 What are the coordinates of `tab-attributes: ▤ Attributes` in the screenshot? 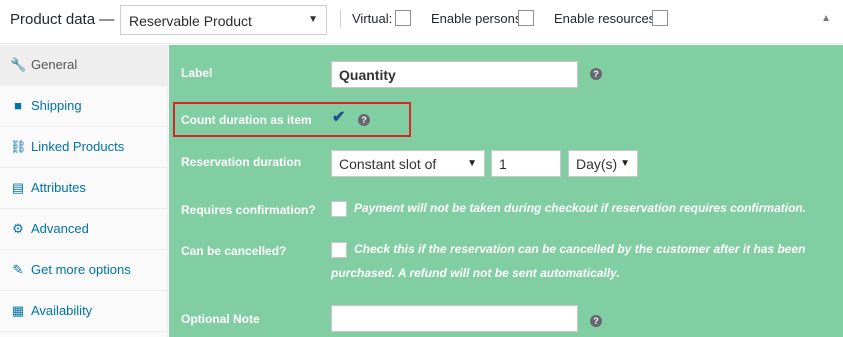 It's located at (84, 188).